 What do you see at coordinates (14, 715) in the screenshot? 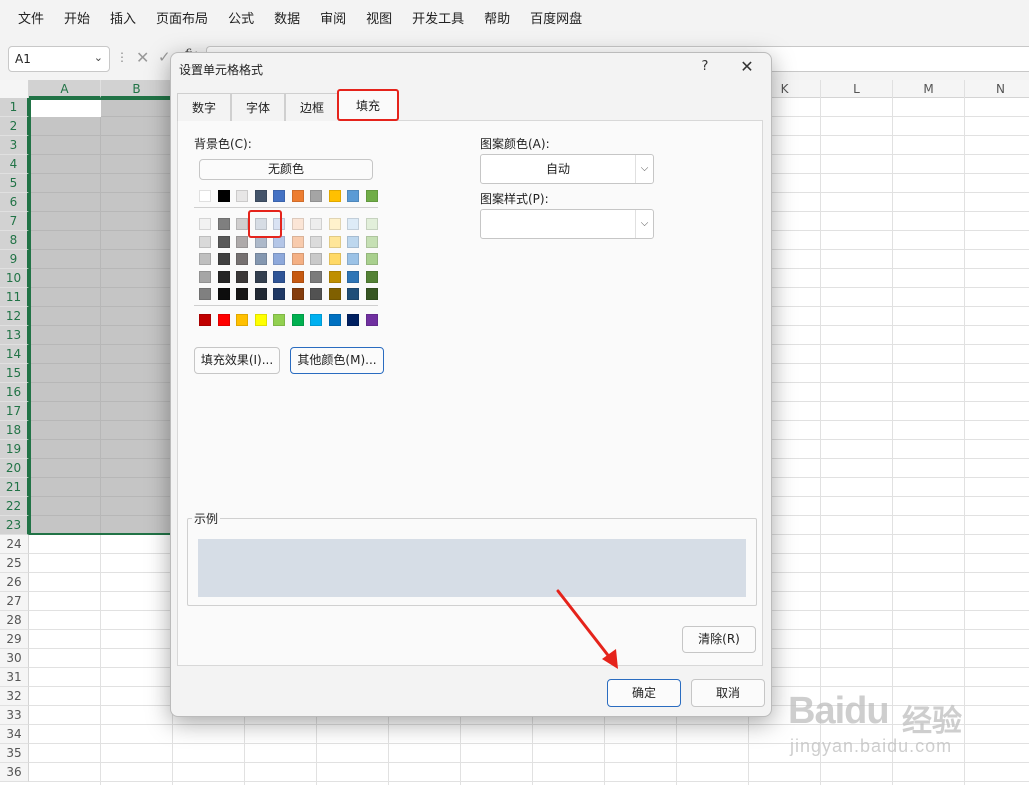
I see `row-header: 33` at bounding box center [14, 715].